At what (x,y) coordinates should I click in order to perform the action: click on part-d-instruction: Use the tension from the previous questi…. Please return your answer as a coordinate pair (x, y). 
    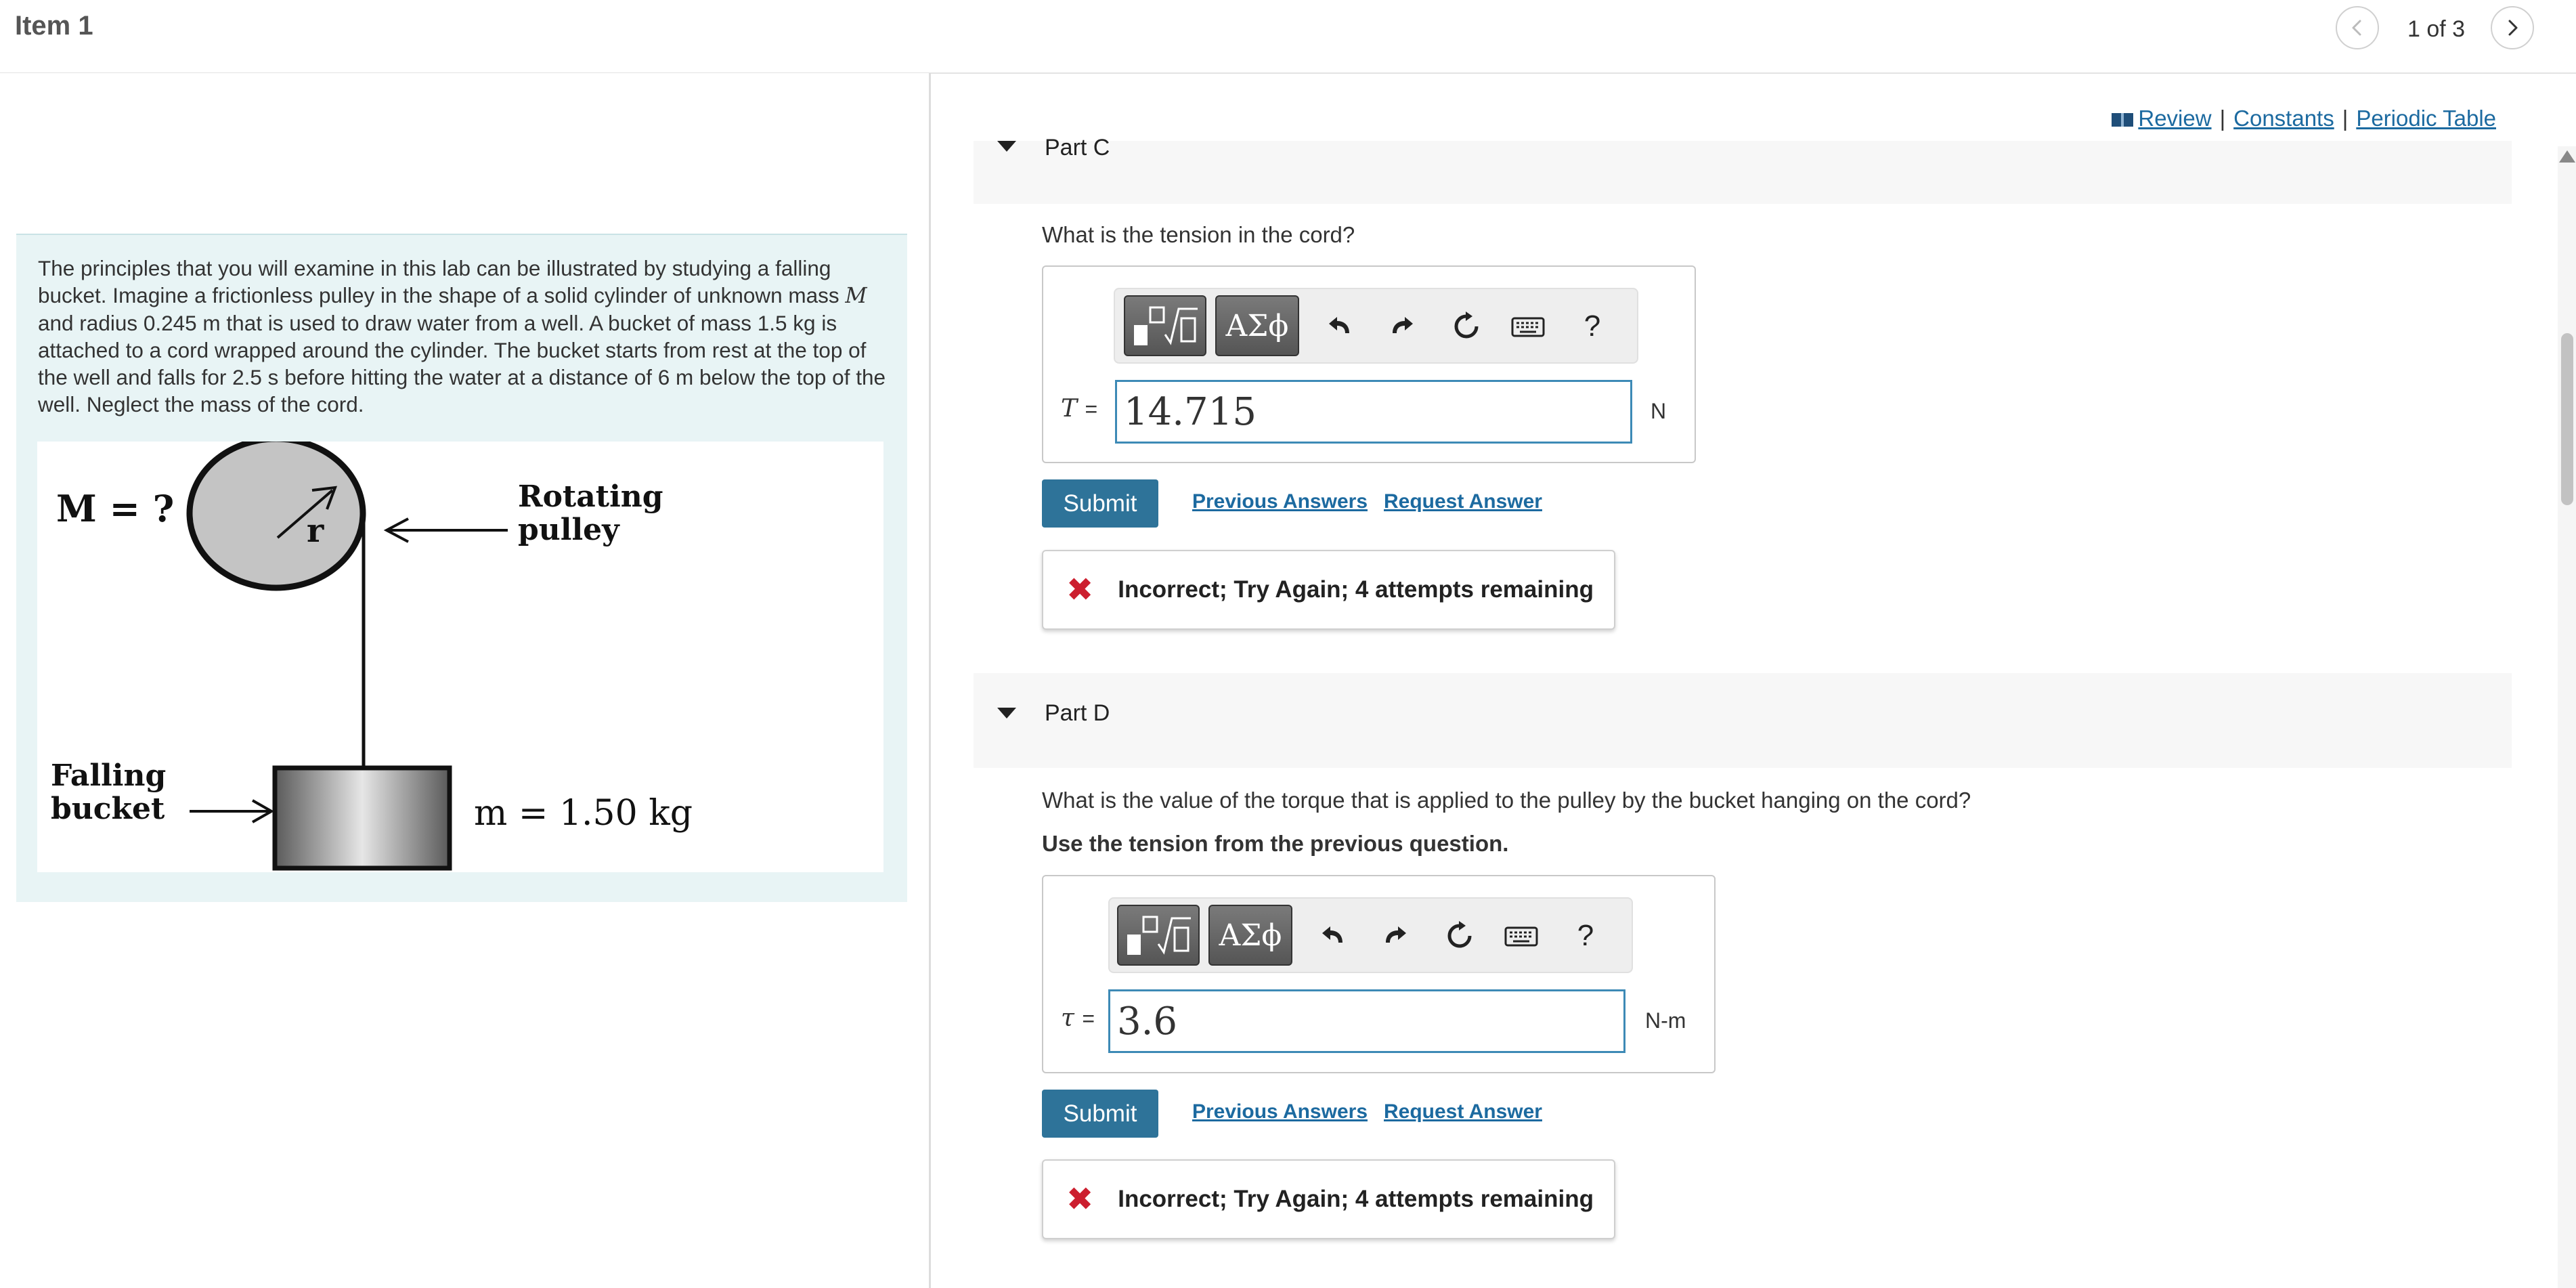
    Looking at the image, I should click on (1275, 843).